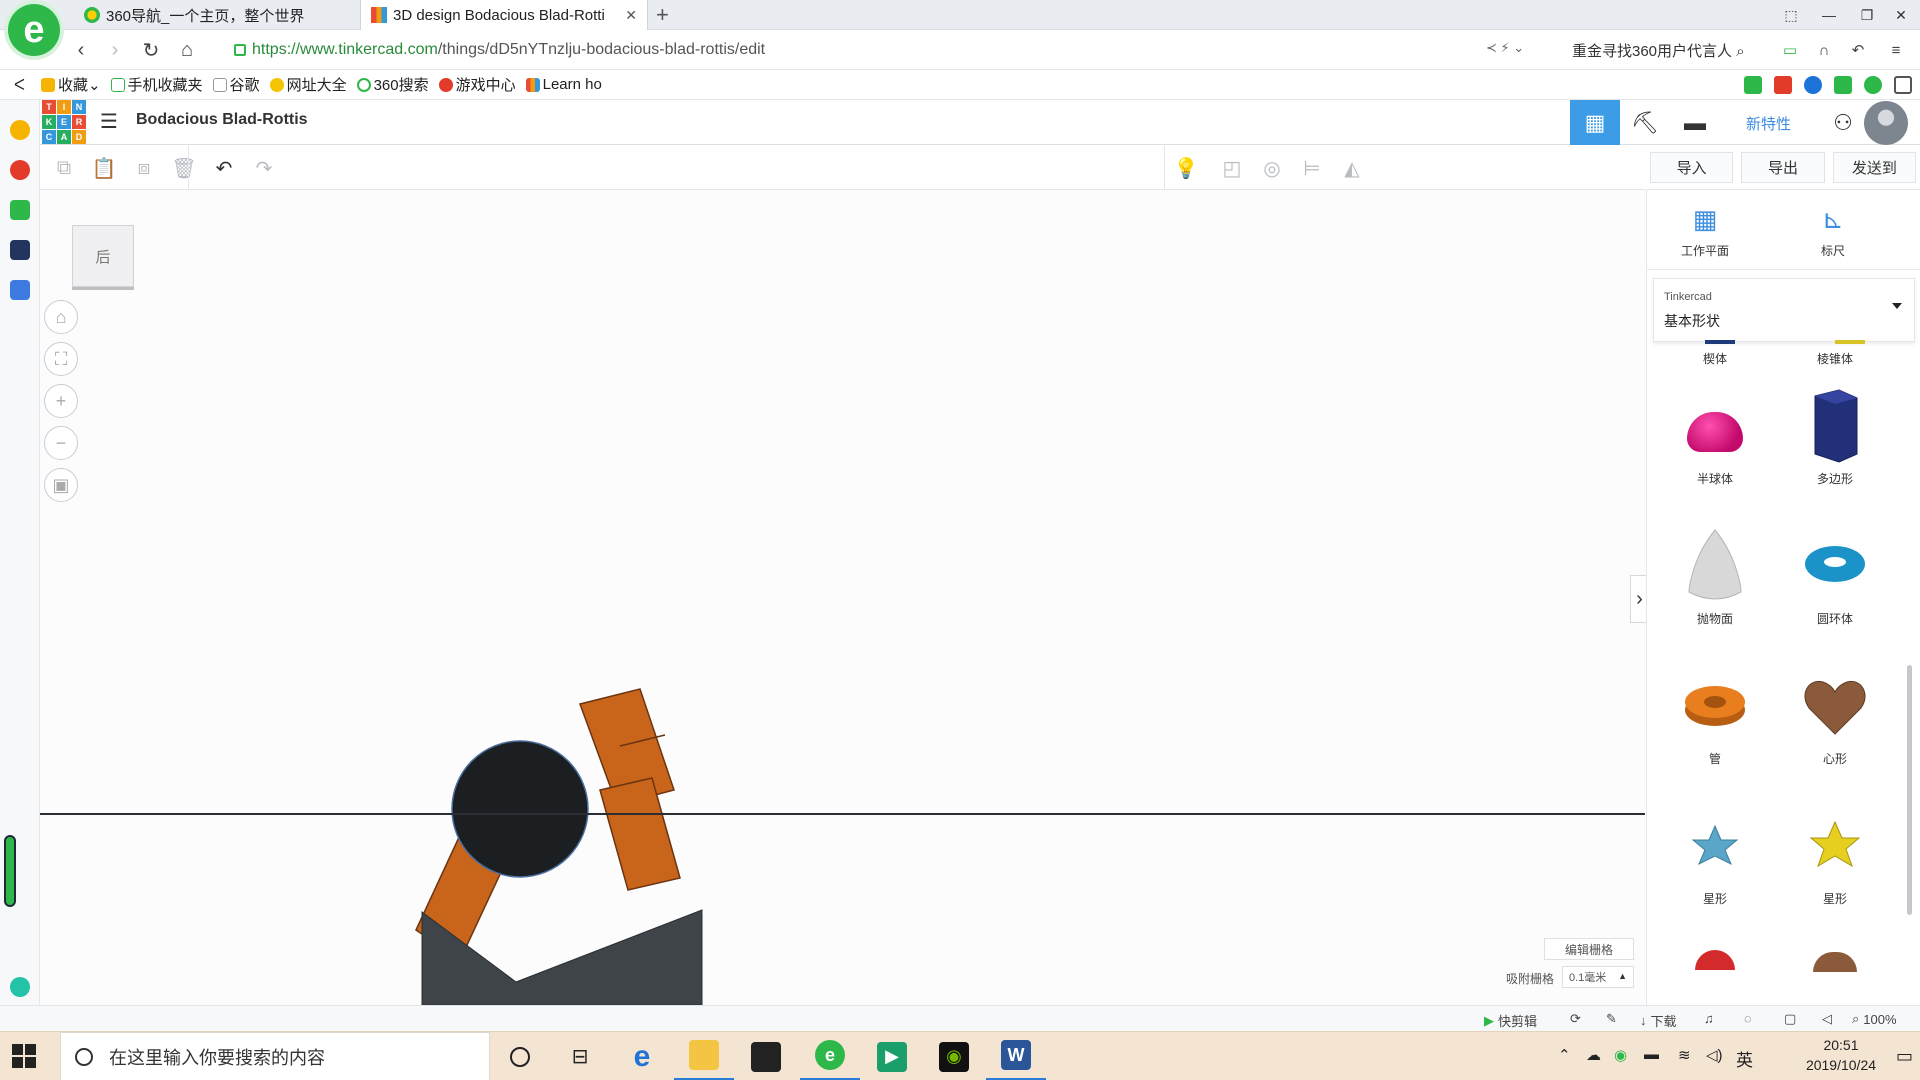 The image size is (1920, 1080). I want to click on taskbar-search: 在这里输入你要搜索的内容, so click(275, 1056).